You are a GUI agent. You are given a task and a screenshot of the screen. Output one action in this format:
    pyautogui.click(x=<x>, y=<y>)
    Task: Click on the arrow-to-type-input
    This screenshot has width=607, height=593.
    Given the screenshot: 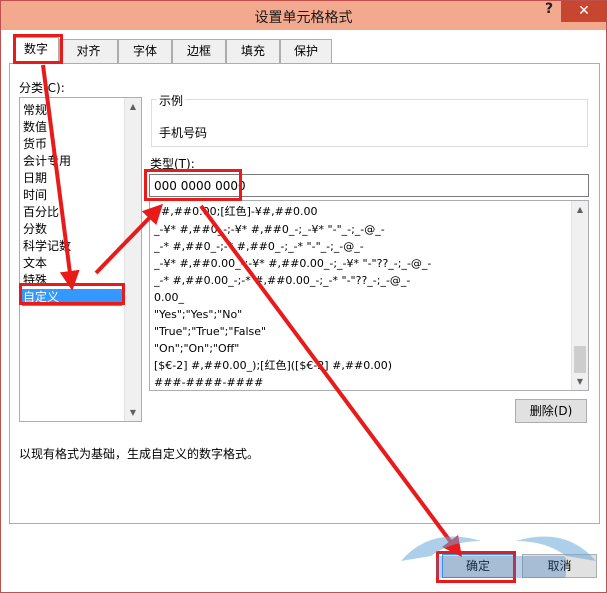 What is the action you would take?
    pyautogui.click(x=128, y=239)
    